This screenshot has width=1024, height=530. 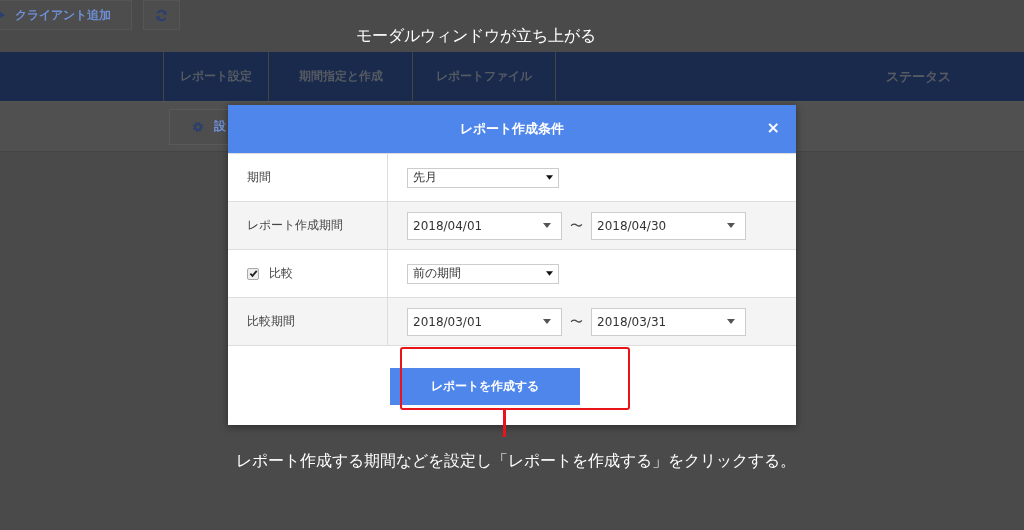 I want to click on modal-title: レポート作成条件, so click(x=512, y=129).